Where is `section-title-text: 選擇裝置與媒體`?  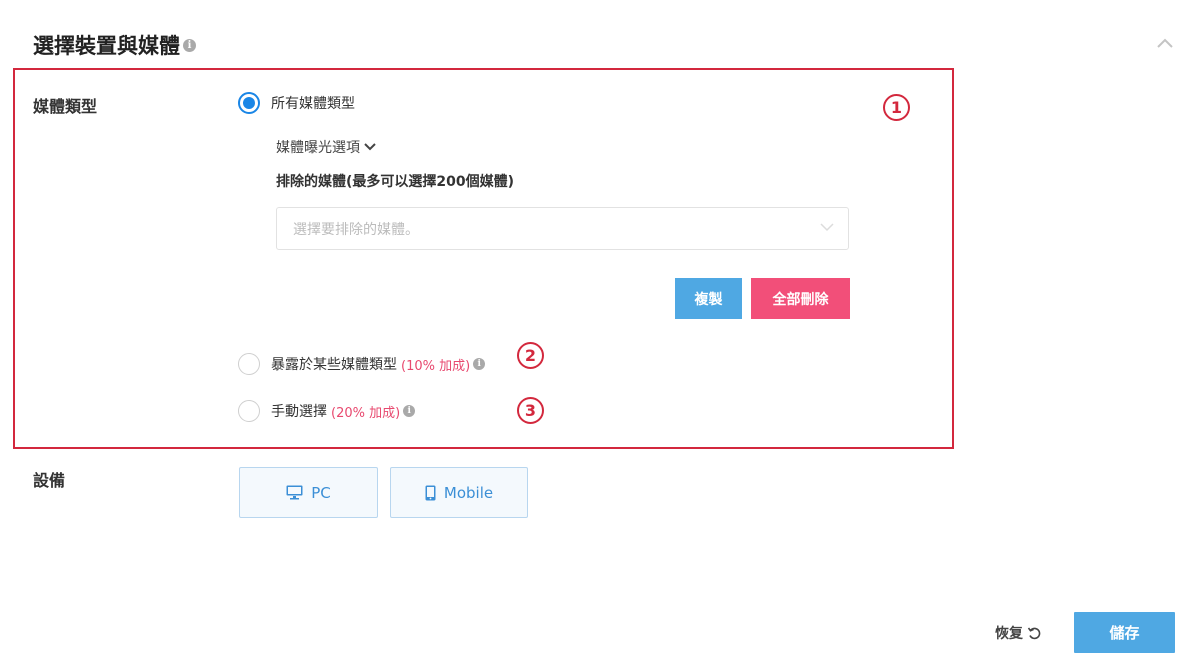 section-title-text: 選擇裝置與媒體 is located at coordinates (106, 46).